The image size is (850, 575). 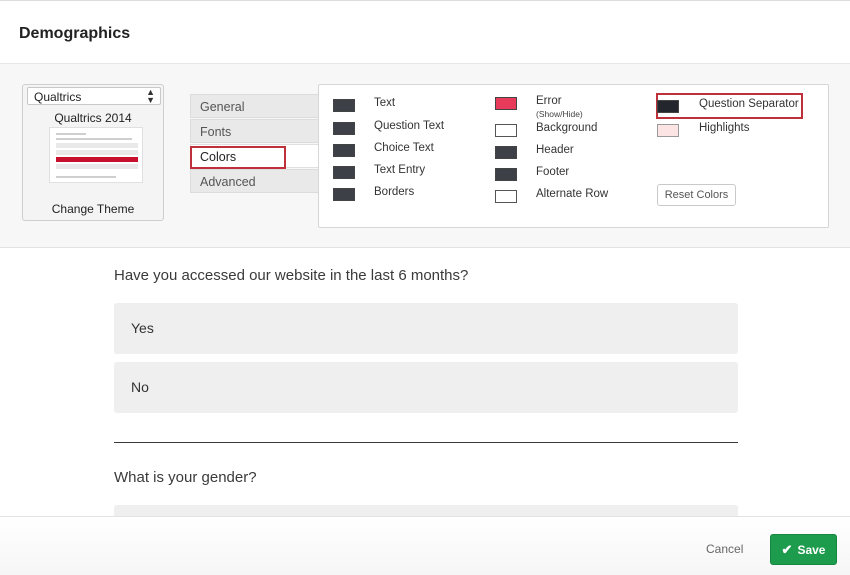 What do you see at coordinates (255, 156) in the screenshot?
I see `tab-colors: Colors` at bounding box center [255, 156].